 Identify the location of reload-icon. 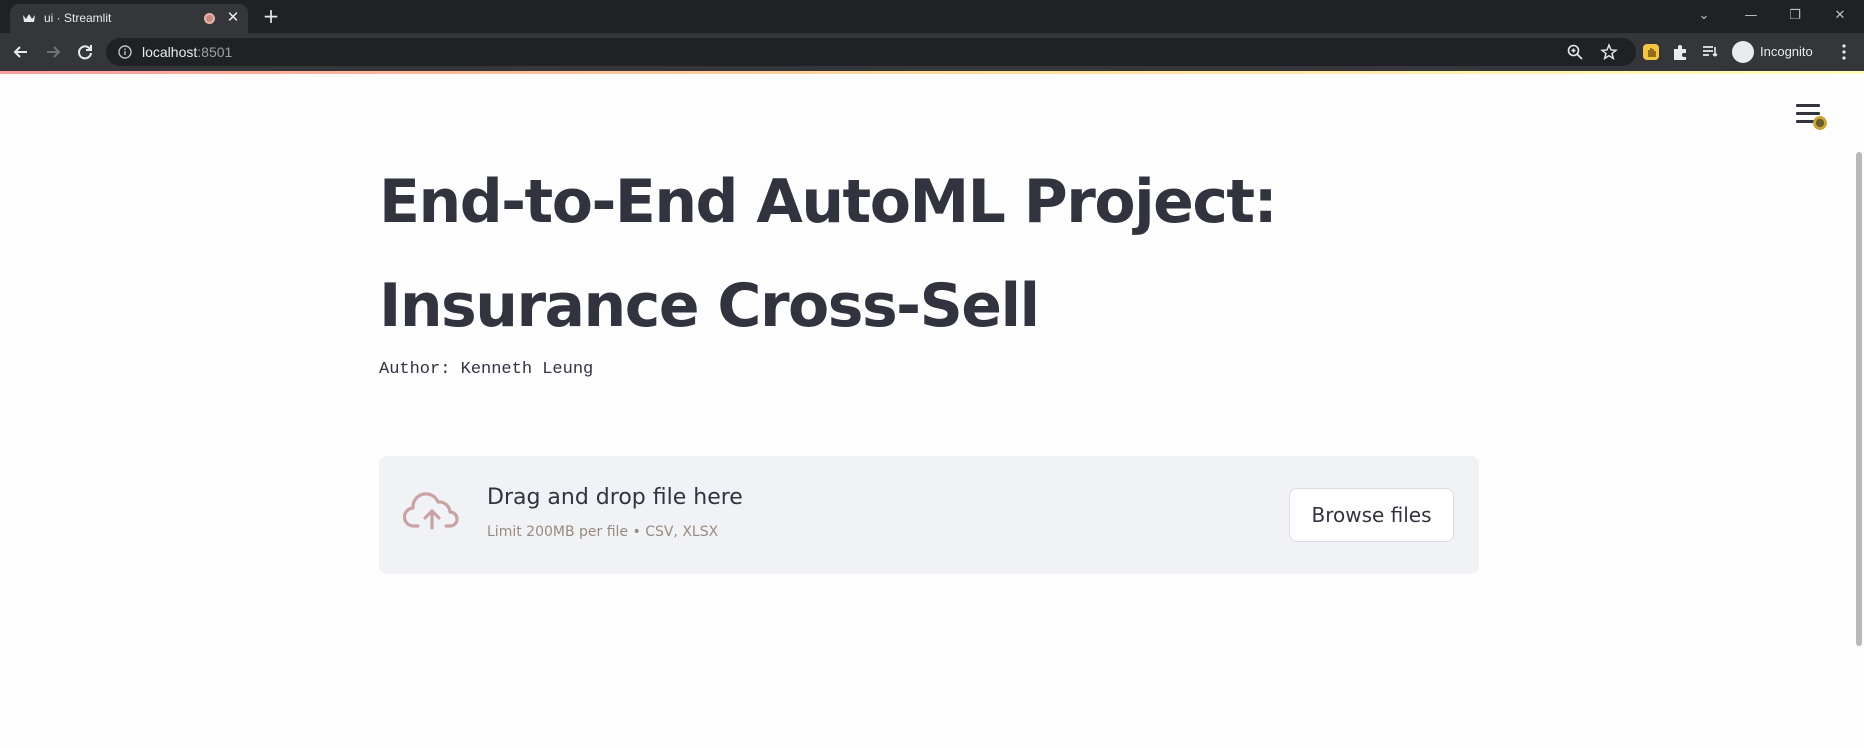
(85, 52).